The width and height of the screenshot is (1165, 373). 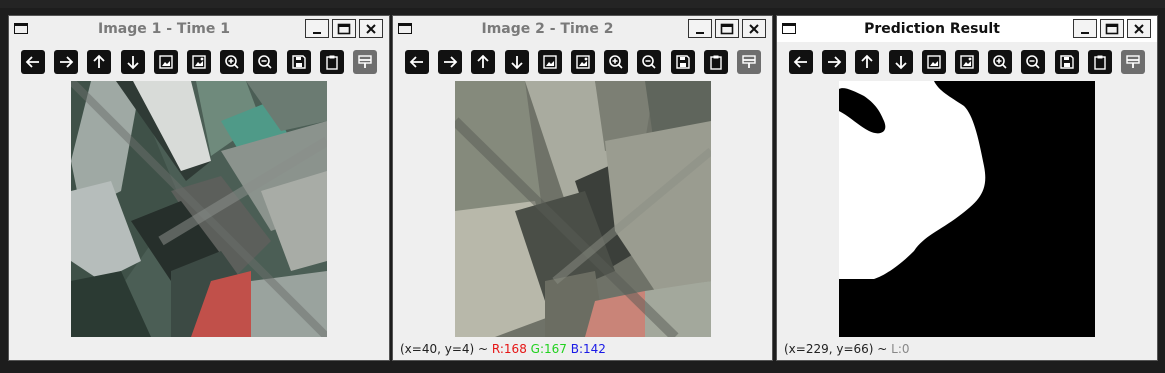 What do you see at coordinates (967, 29) in the screenshot?
I see `title-bar: Prediction Result` at bounding box center [967, 29].